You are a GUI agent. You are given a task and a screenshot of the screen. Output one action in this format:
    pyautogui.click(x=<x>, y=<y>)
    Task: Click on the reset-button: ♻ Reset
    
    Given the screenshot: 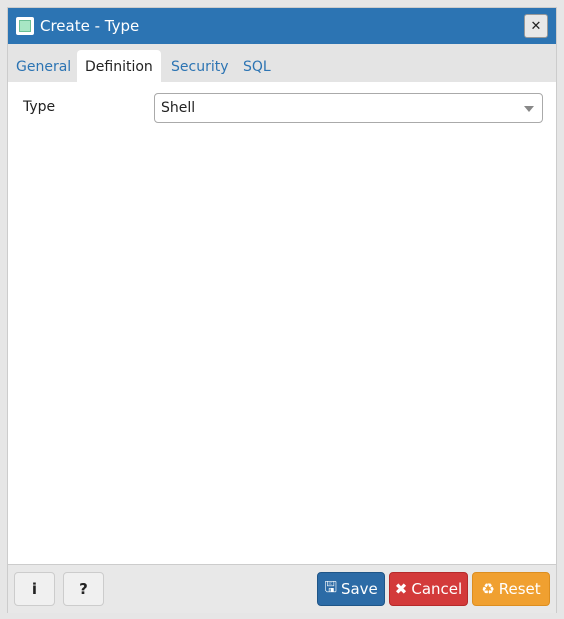 What is the action you would take?
    pyautogui.click(x=511, y=589)
    